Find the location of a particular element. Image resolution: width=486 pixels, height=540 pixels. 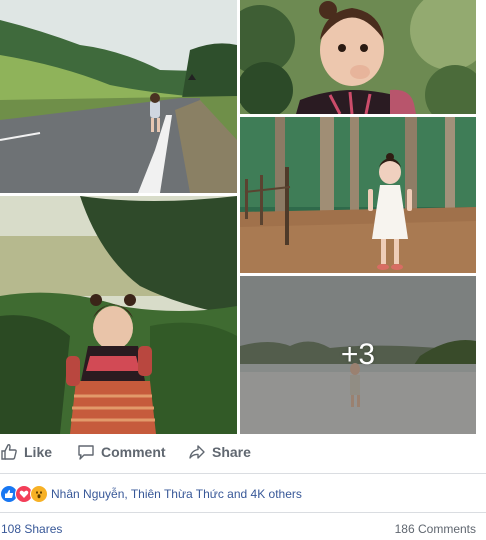

photo-more: +3 is located at coordinates (358, 355).